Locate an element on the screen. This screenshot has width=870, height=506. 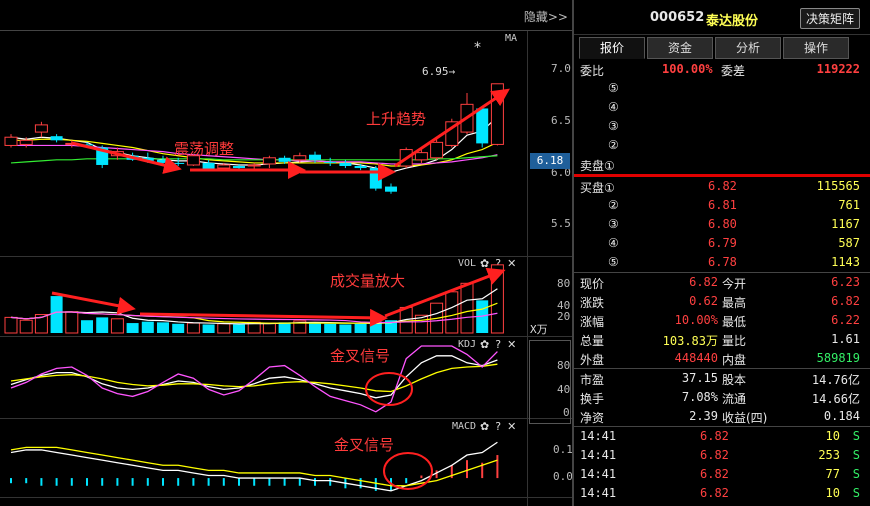
macd-axis-label: 0.1 is located at coordinates (563, 449).